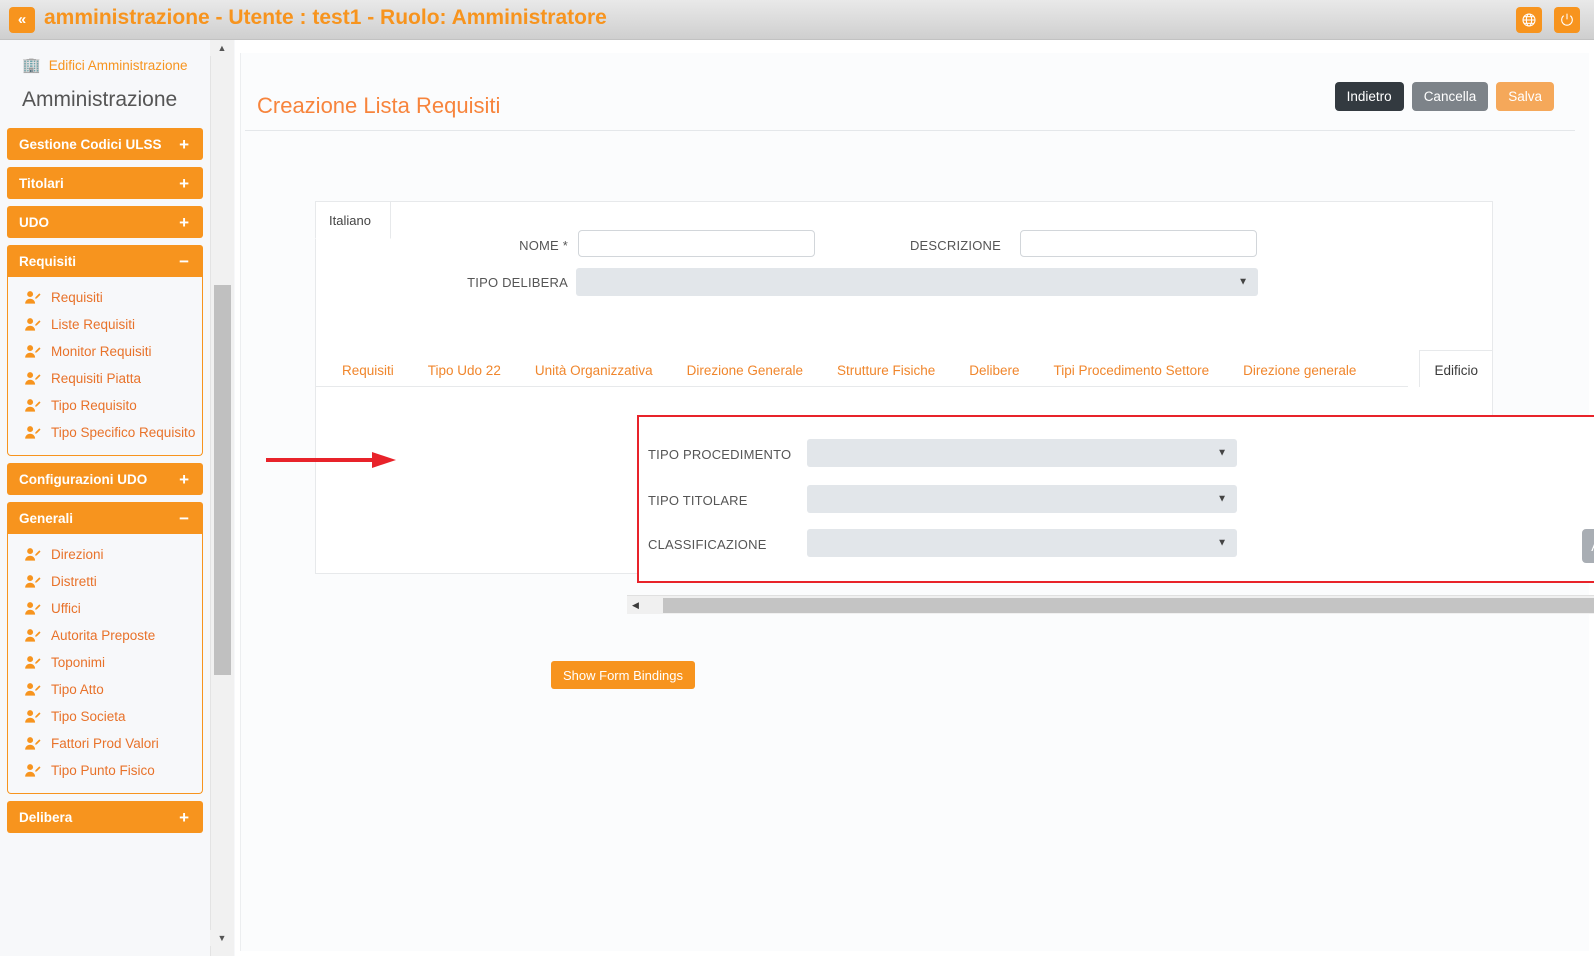  I want to click on power-icon, so click(1567, 20).